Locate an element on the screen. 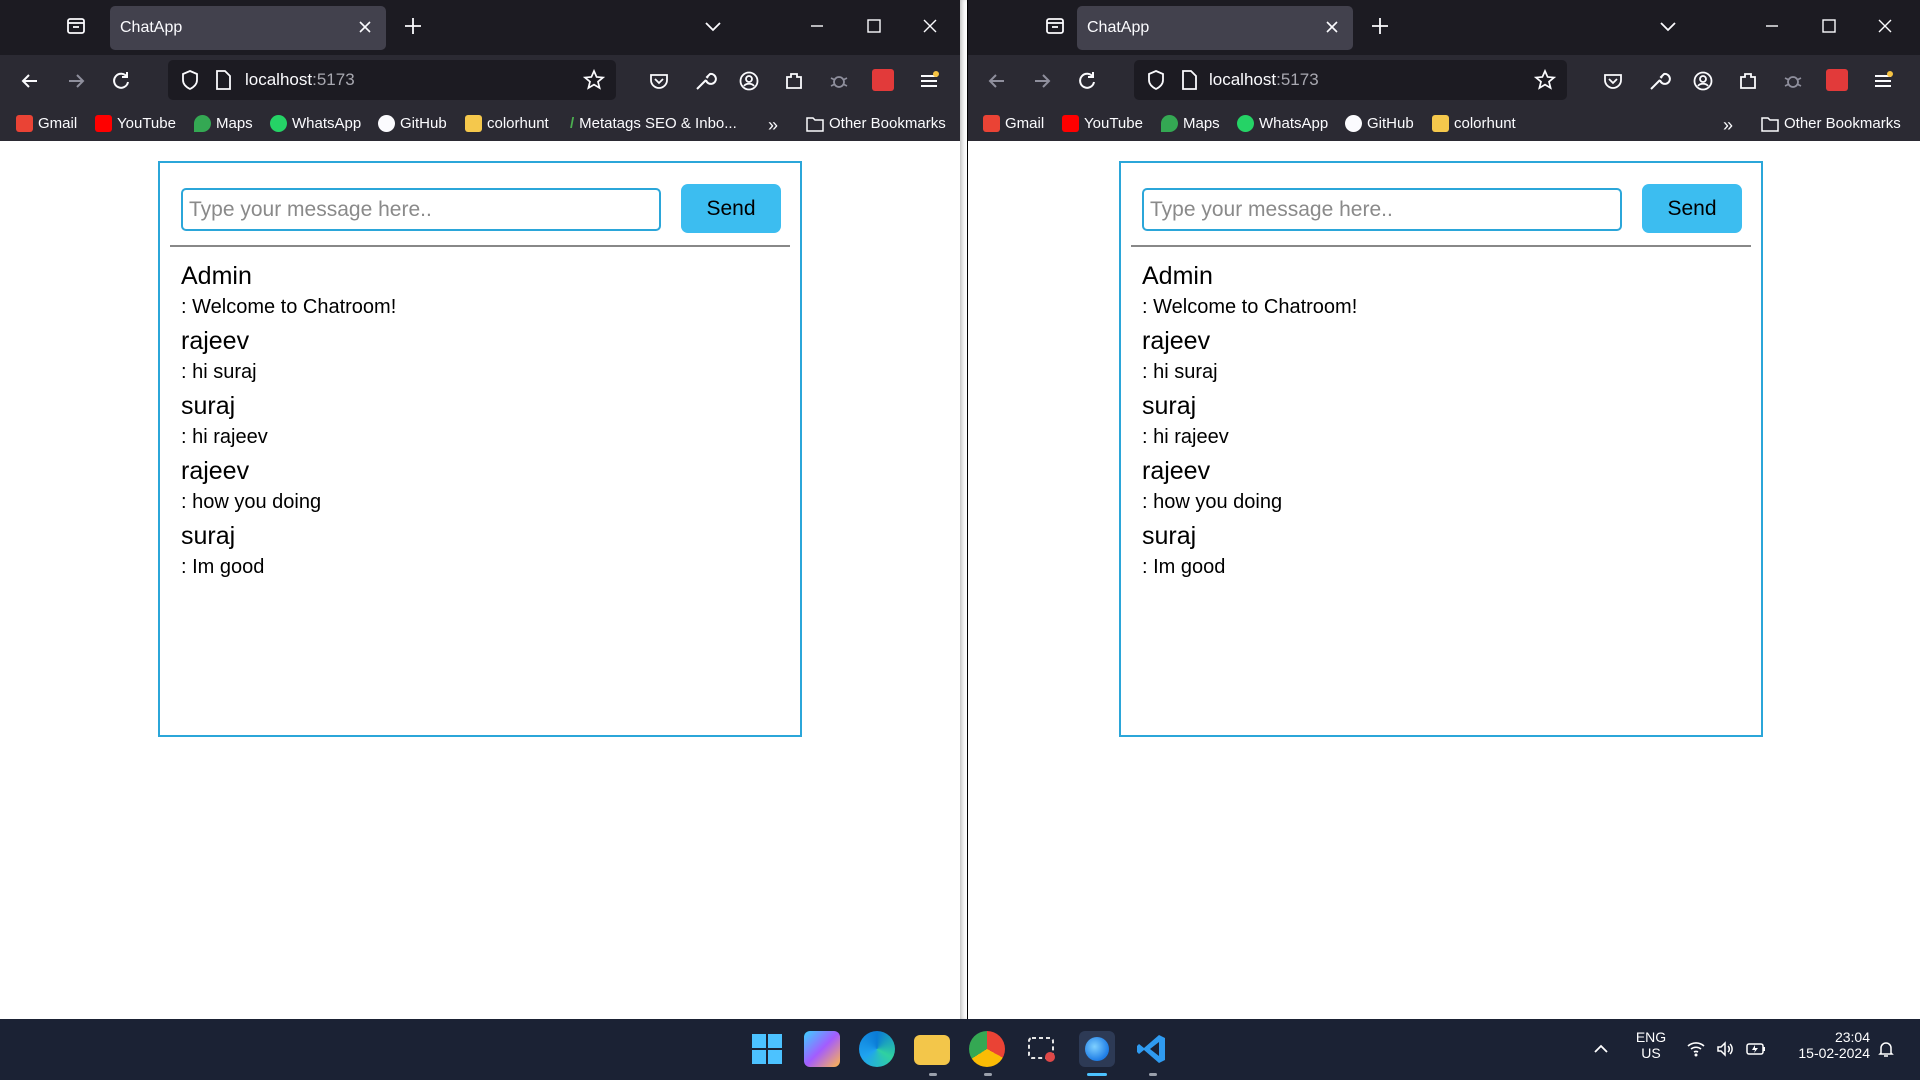 The width and height of the screenshot is (1920, 1080). file-explorer-icon is located at coordinates (932, 1050).